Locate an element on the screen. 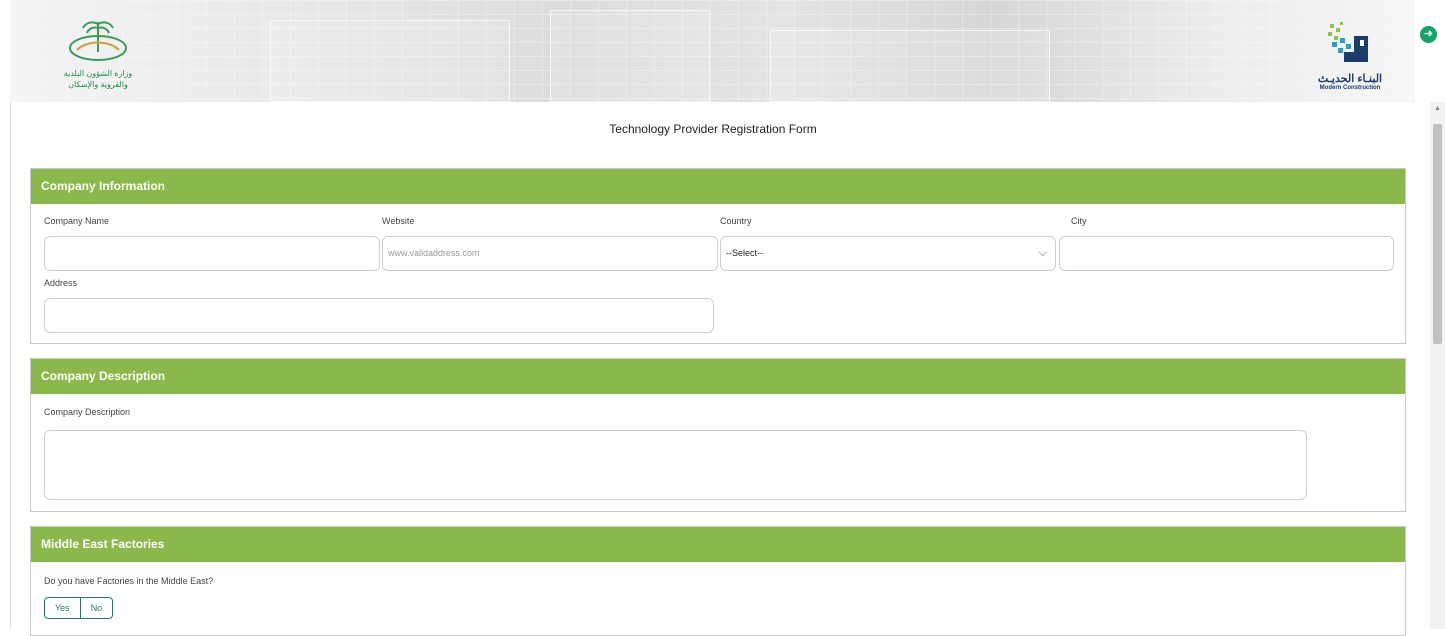 The width and height of the screenshot is (1445, 636). modern-construction-english-text: Modern Construction is located at coordinates (1350, 88).